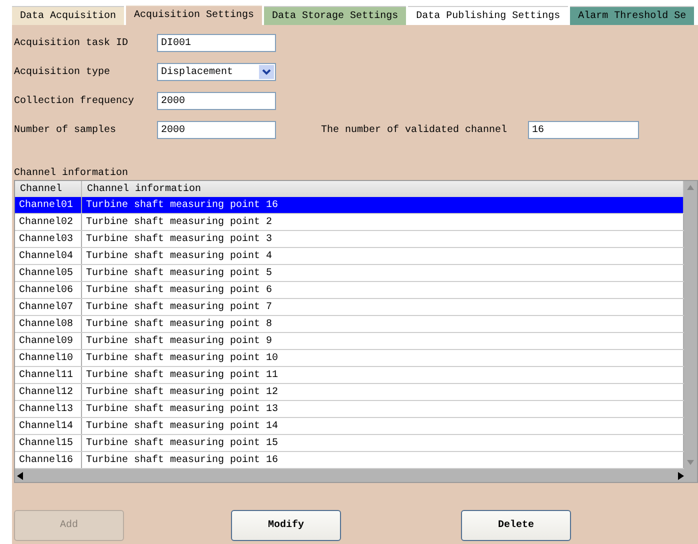 This screenshot has height=544, width=698. I want to click on table-cell: Channel07, so click(48, 307).